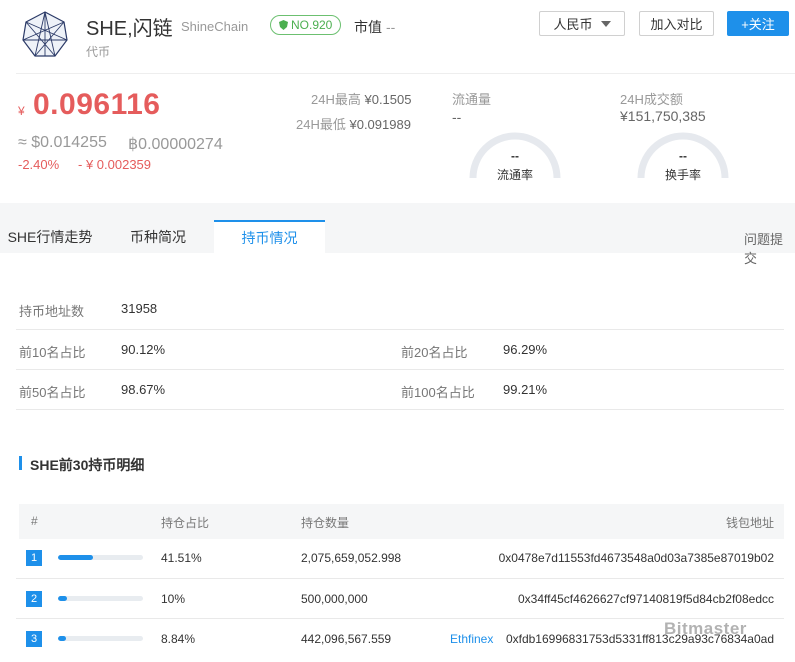 The image size is (795, 662). I want to click on header-divider, so click(405, 73).